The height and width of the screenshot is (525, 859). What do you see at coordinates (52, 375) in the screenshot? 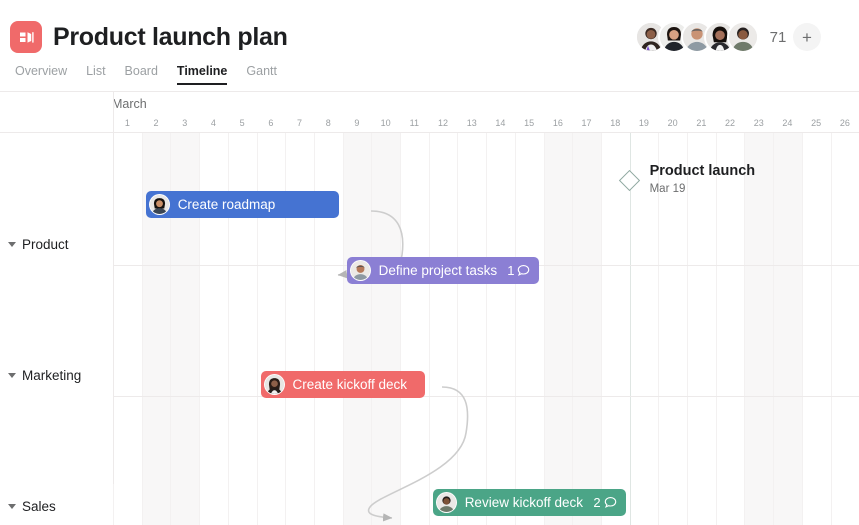
I see `section-label: Marketing` at bounding box center [52, 375].